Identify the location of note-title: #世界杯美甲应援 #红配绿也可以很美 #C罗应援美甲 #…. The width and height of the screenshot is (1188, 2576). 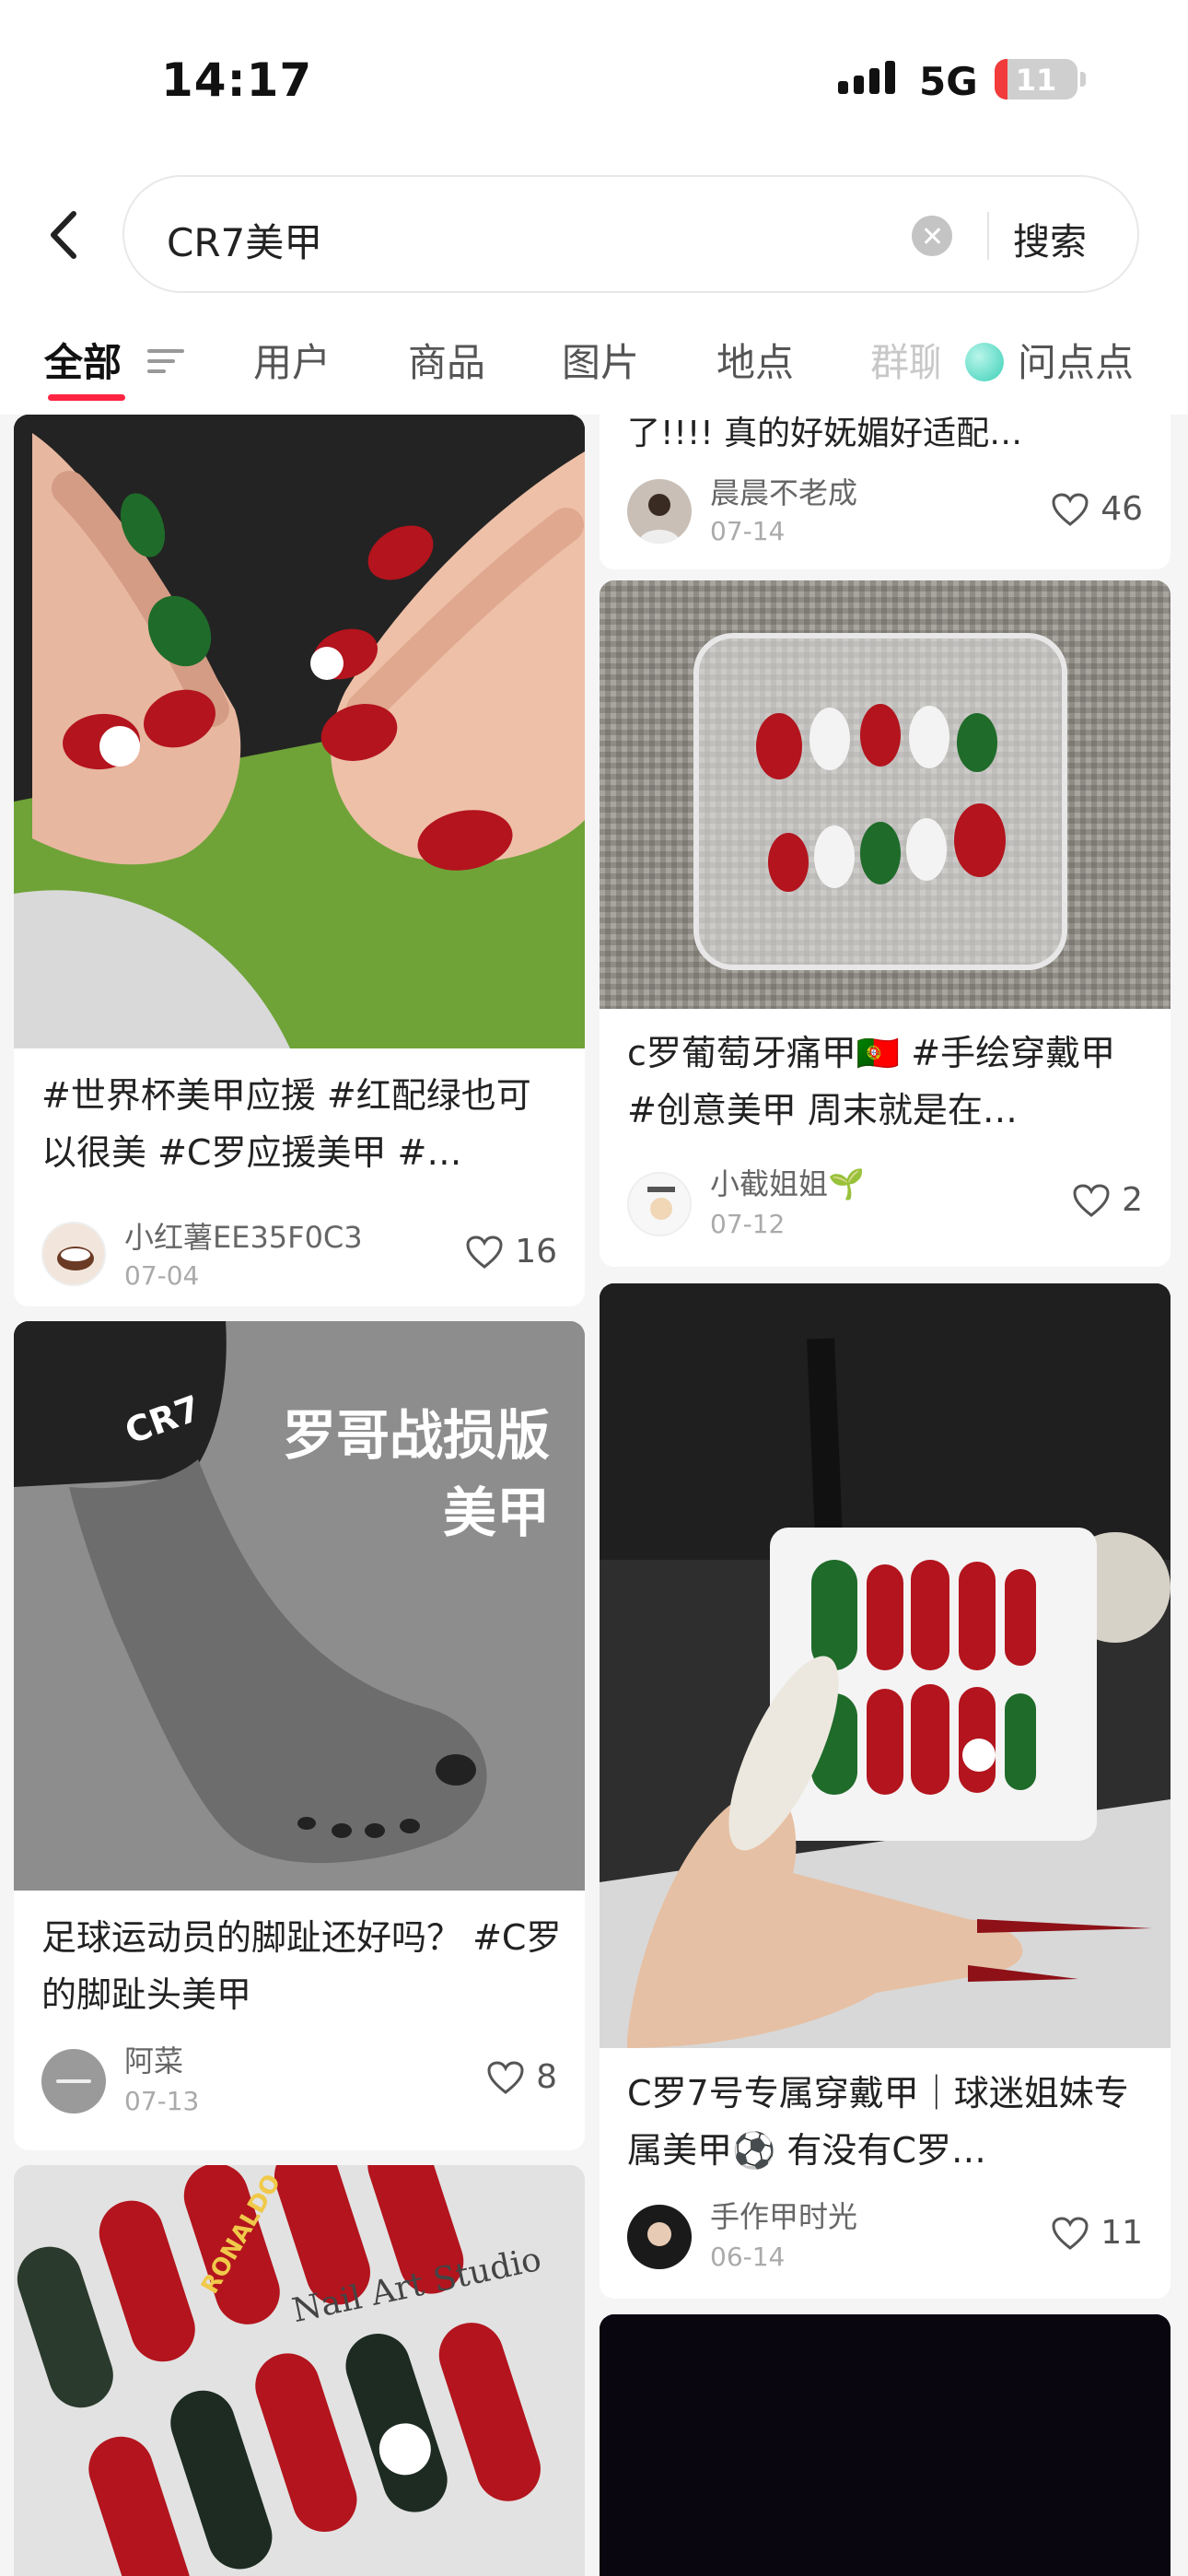
(286, 1124).